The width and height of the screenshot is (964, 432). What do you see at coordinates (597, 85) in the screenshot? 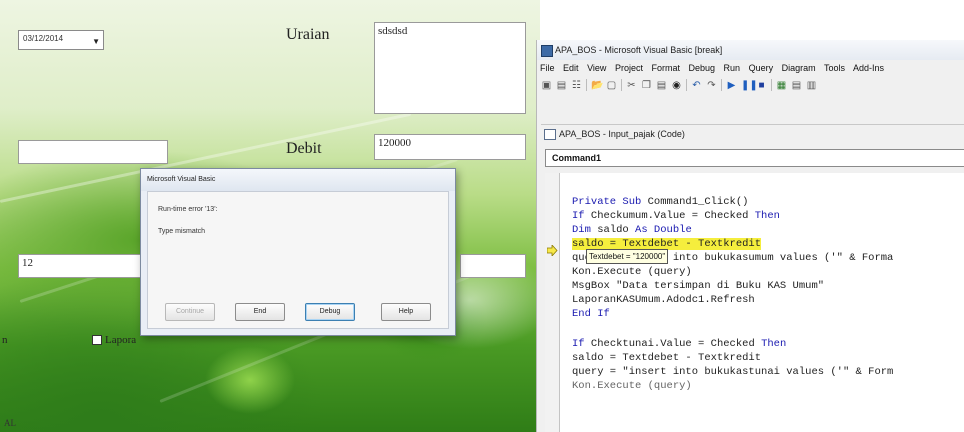
I see `open-icon: 📂` at bounding box center [597, 85].